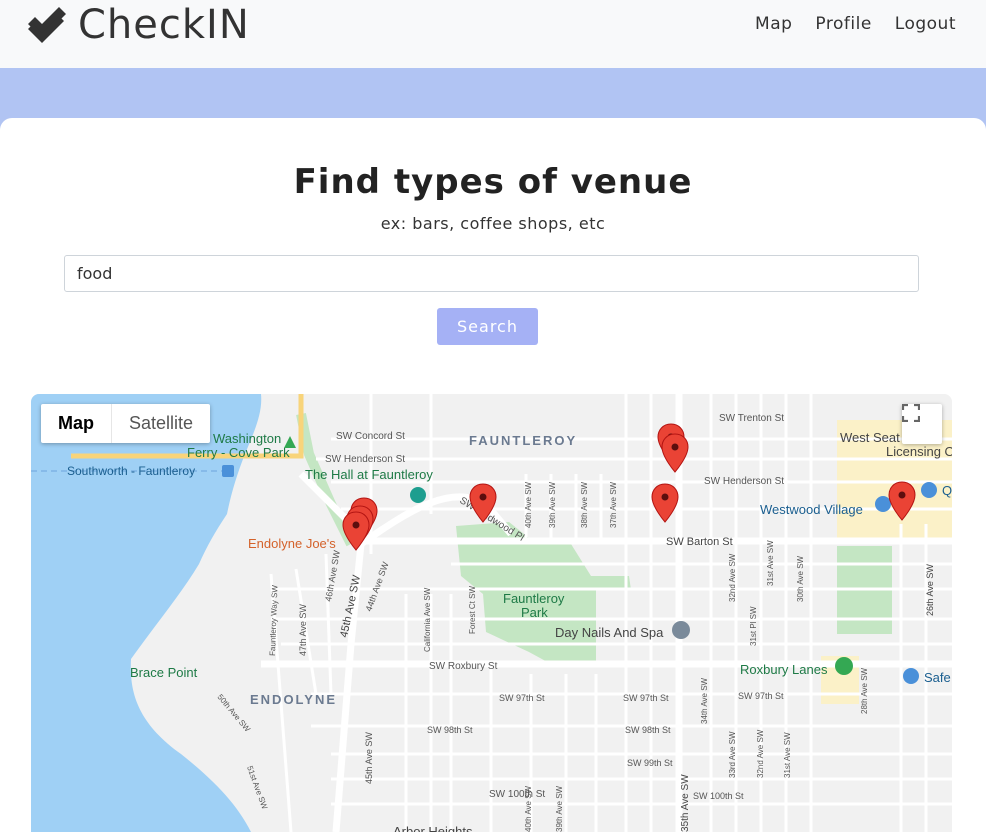 This screenshot has width=986, height=832. What do you see at coordinates (493, 34) in the screenshot?
I see `navbar: CheckIN Map Profile Logout` at bounding box center [493, 34].